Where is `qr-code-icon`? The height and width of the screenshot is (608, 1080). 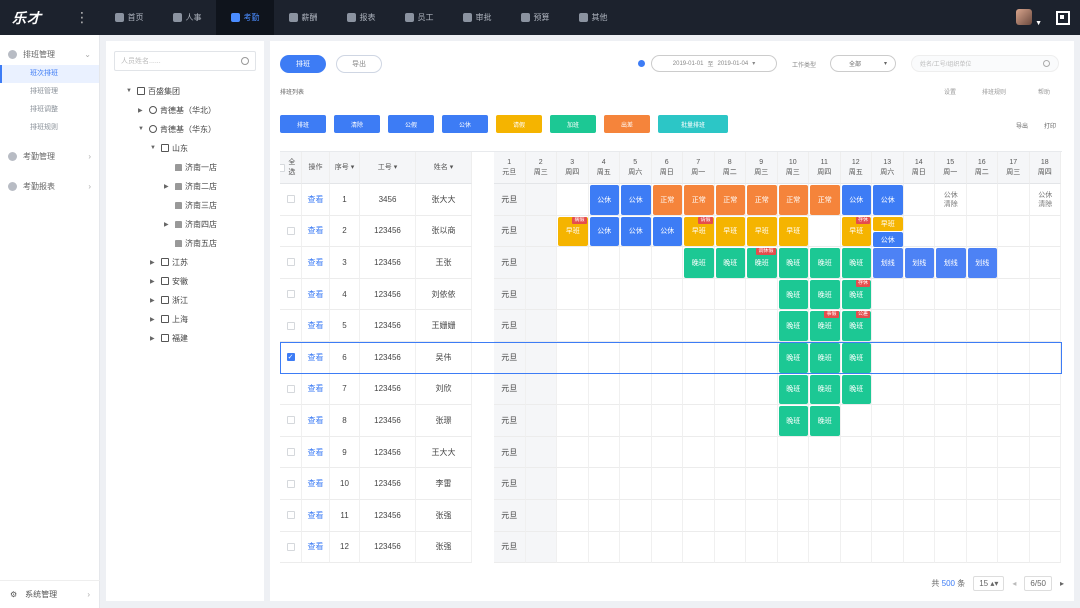 qr-code-icon is located at coordinates (1063, 18).